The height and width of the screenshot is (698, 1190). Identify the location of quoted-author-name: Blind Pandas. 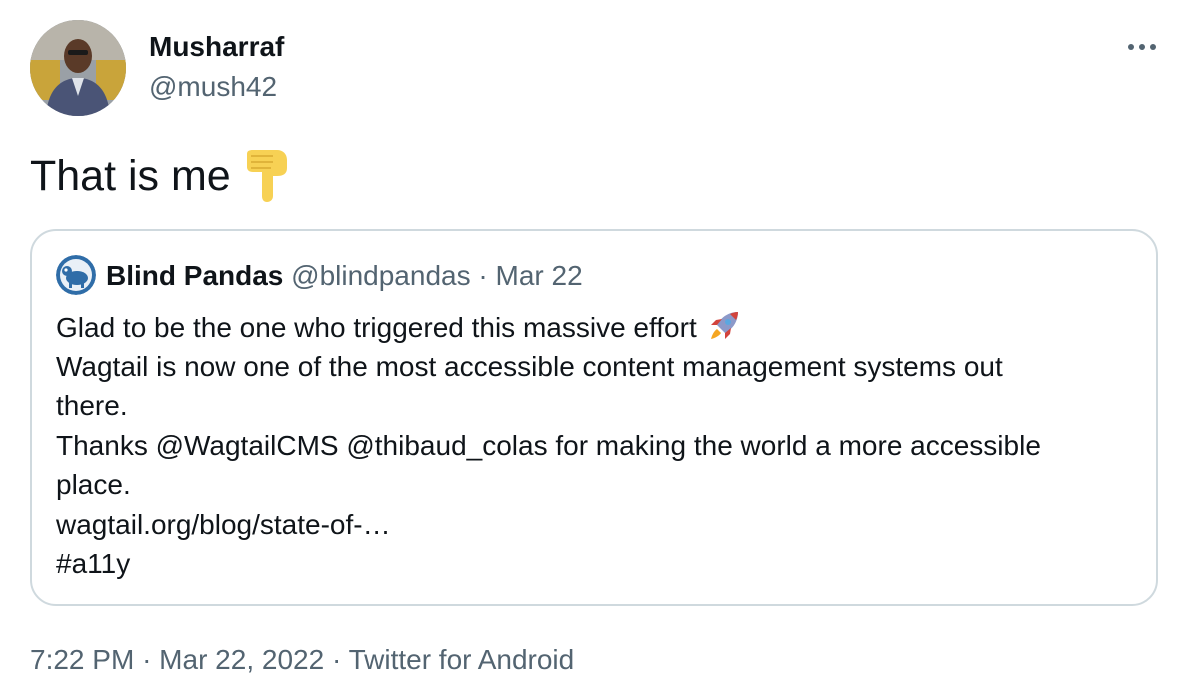
(194, 275).